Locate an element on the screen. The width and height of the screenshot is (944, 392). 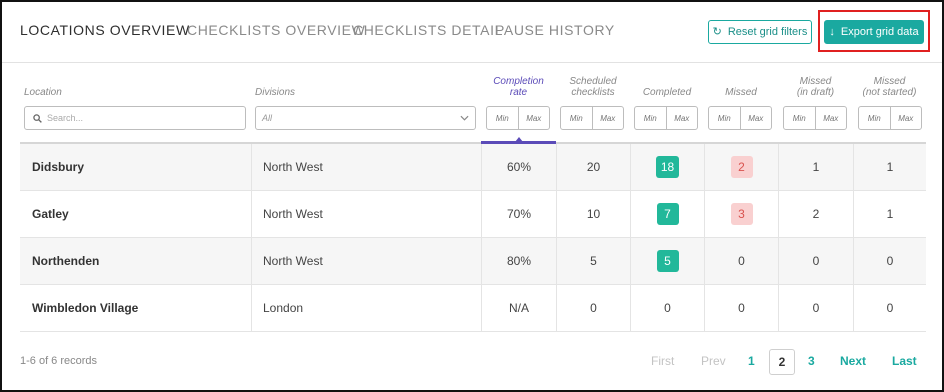
column-header-scheduled-line2: checklists is located at coordinates (593, 92).